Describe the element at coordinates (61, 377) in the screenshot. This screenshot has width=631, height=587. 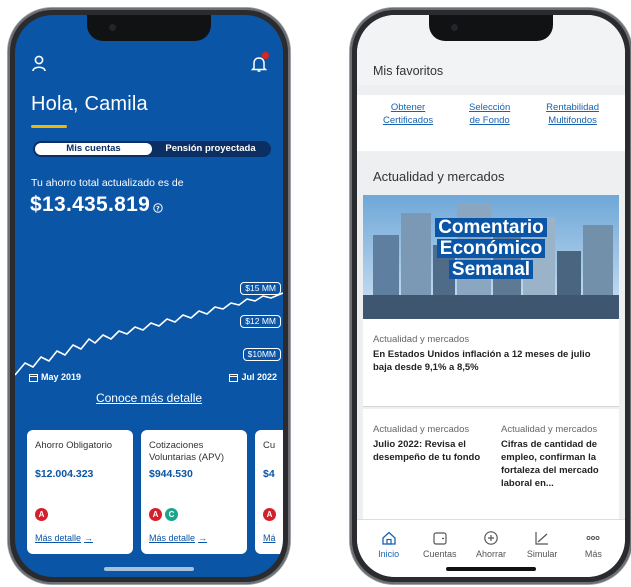
I see `date-start-label: May 2019` at that location.